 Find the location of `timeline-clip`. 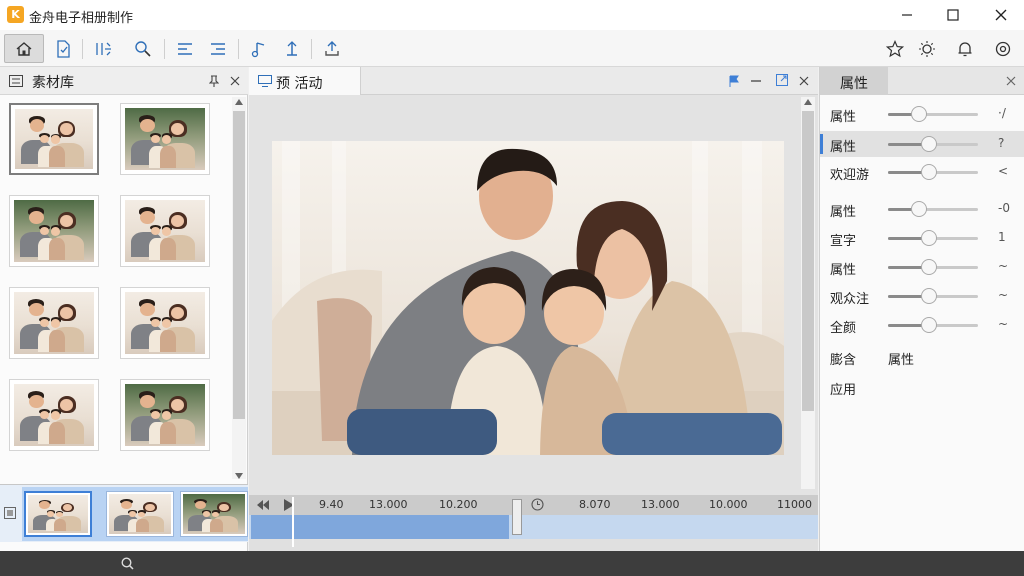

timeline-clip is located at coordinates (380, 527).